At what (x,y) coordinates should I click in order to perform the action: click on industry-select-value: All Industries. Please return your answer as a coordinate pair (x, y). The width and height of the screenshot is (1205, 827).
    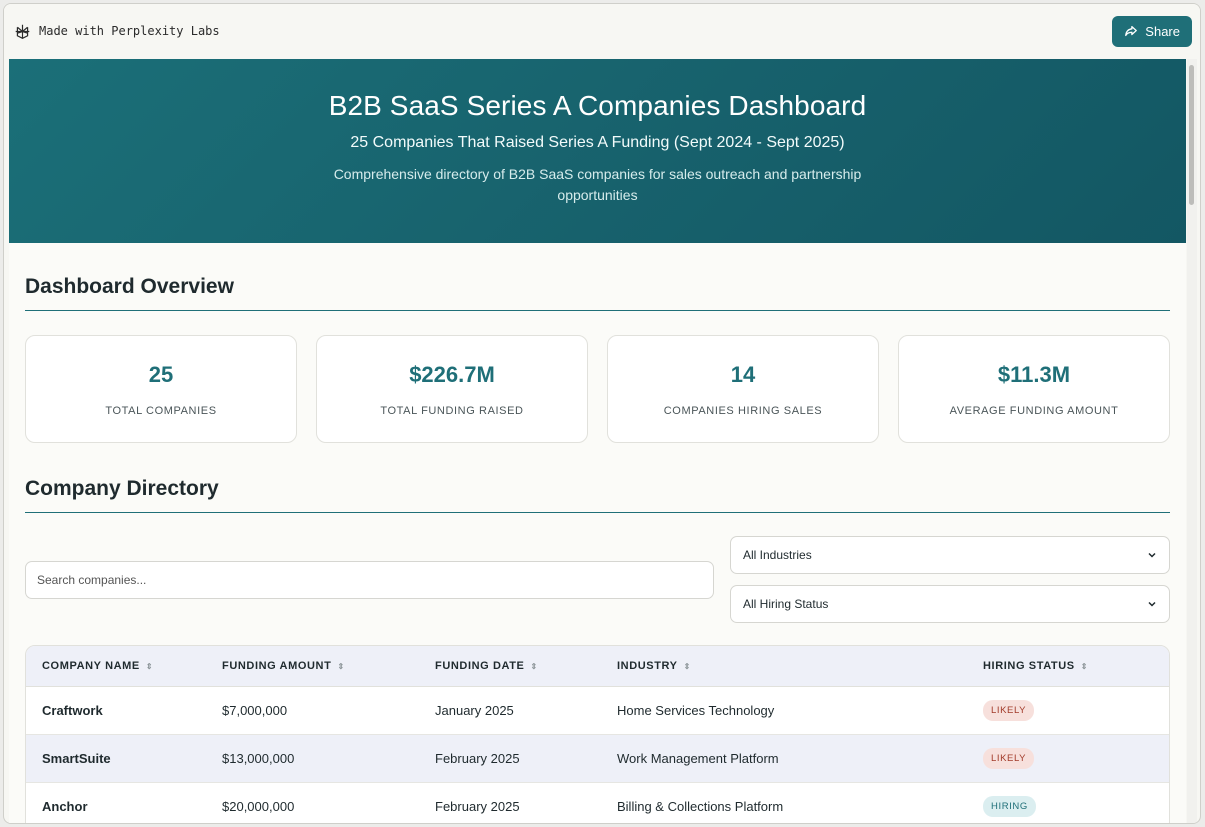
    Looking at the image, I should click on (777, 555).